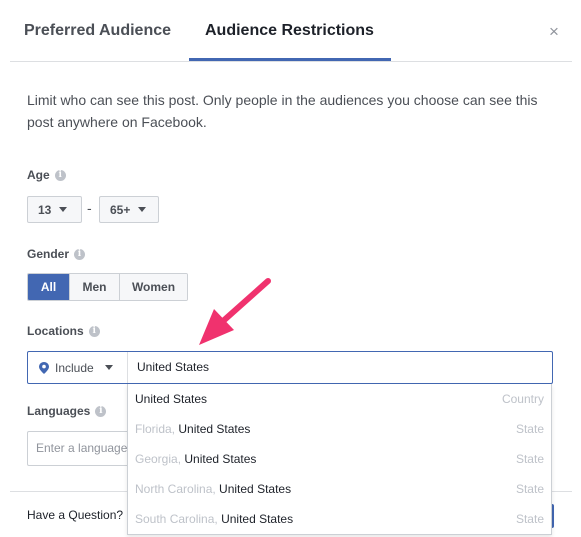 The image size is (581, 537). I want to click on tab-preferred-audience: Preferred Audience, so click(97, 31).